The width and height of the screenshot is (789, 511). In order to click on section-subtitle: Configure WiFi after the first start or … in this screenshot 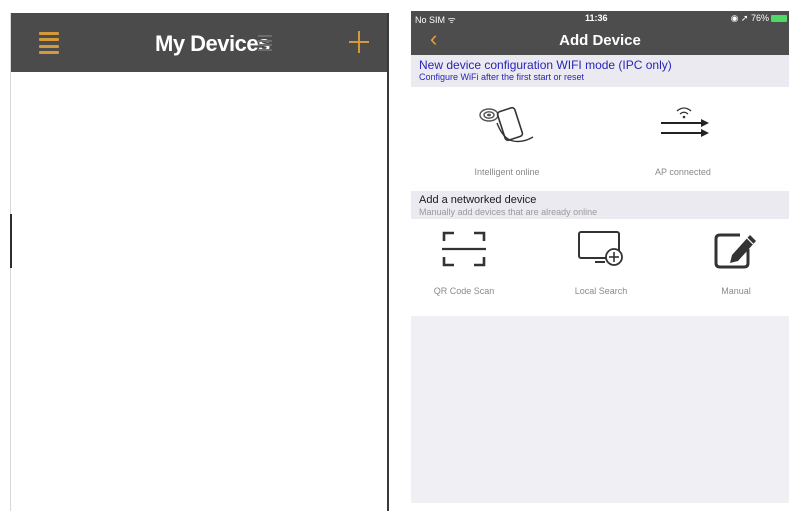, I will do `click(502, 77)`.